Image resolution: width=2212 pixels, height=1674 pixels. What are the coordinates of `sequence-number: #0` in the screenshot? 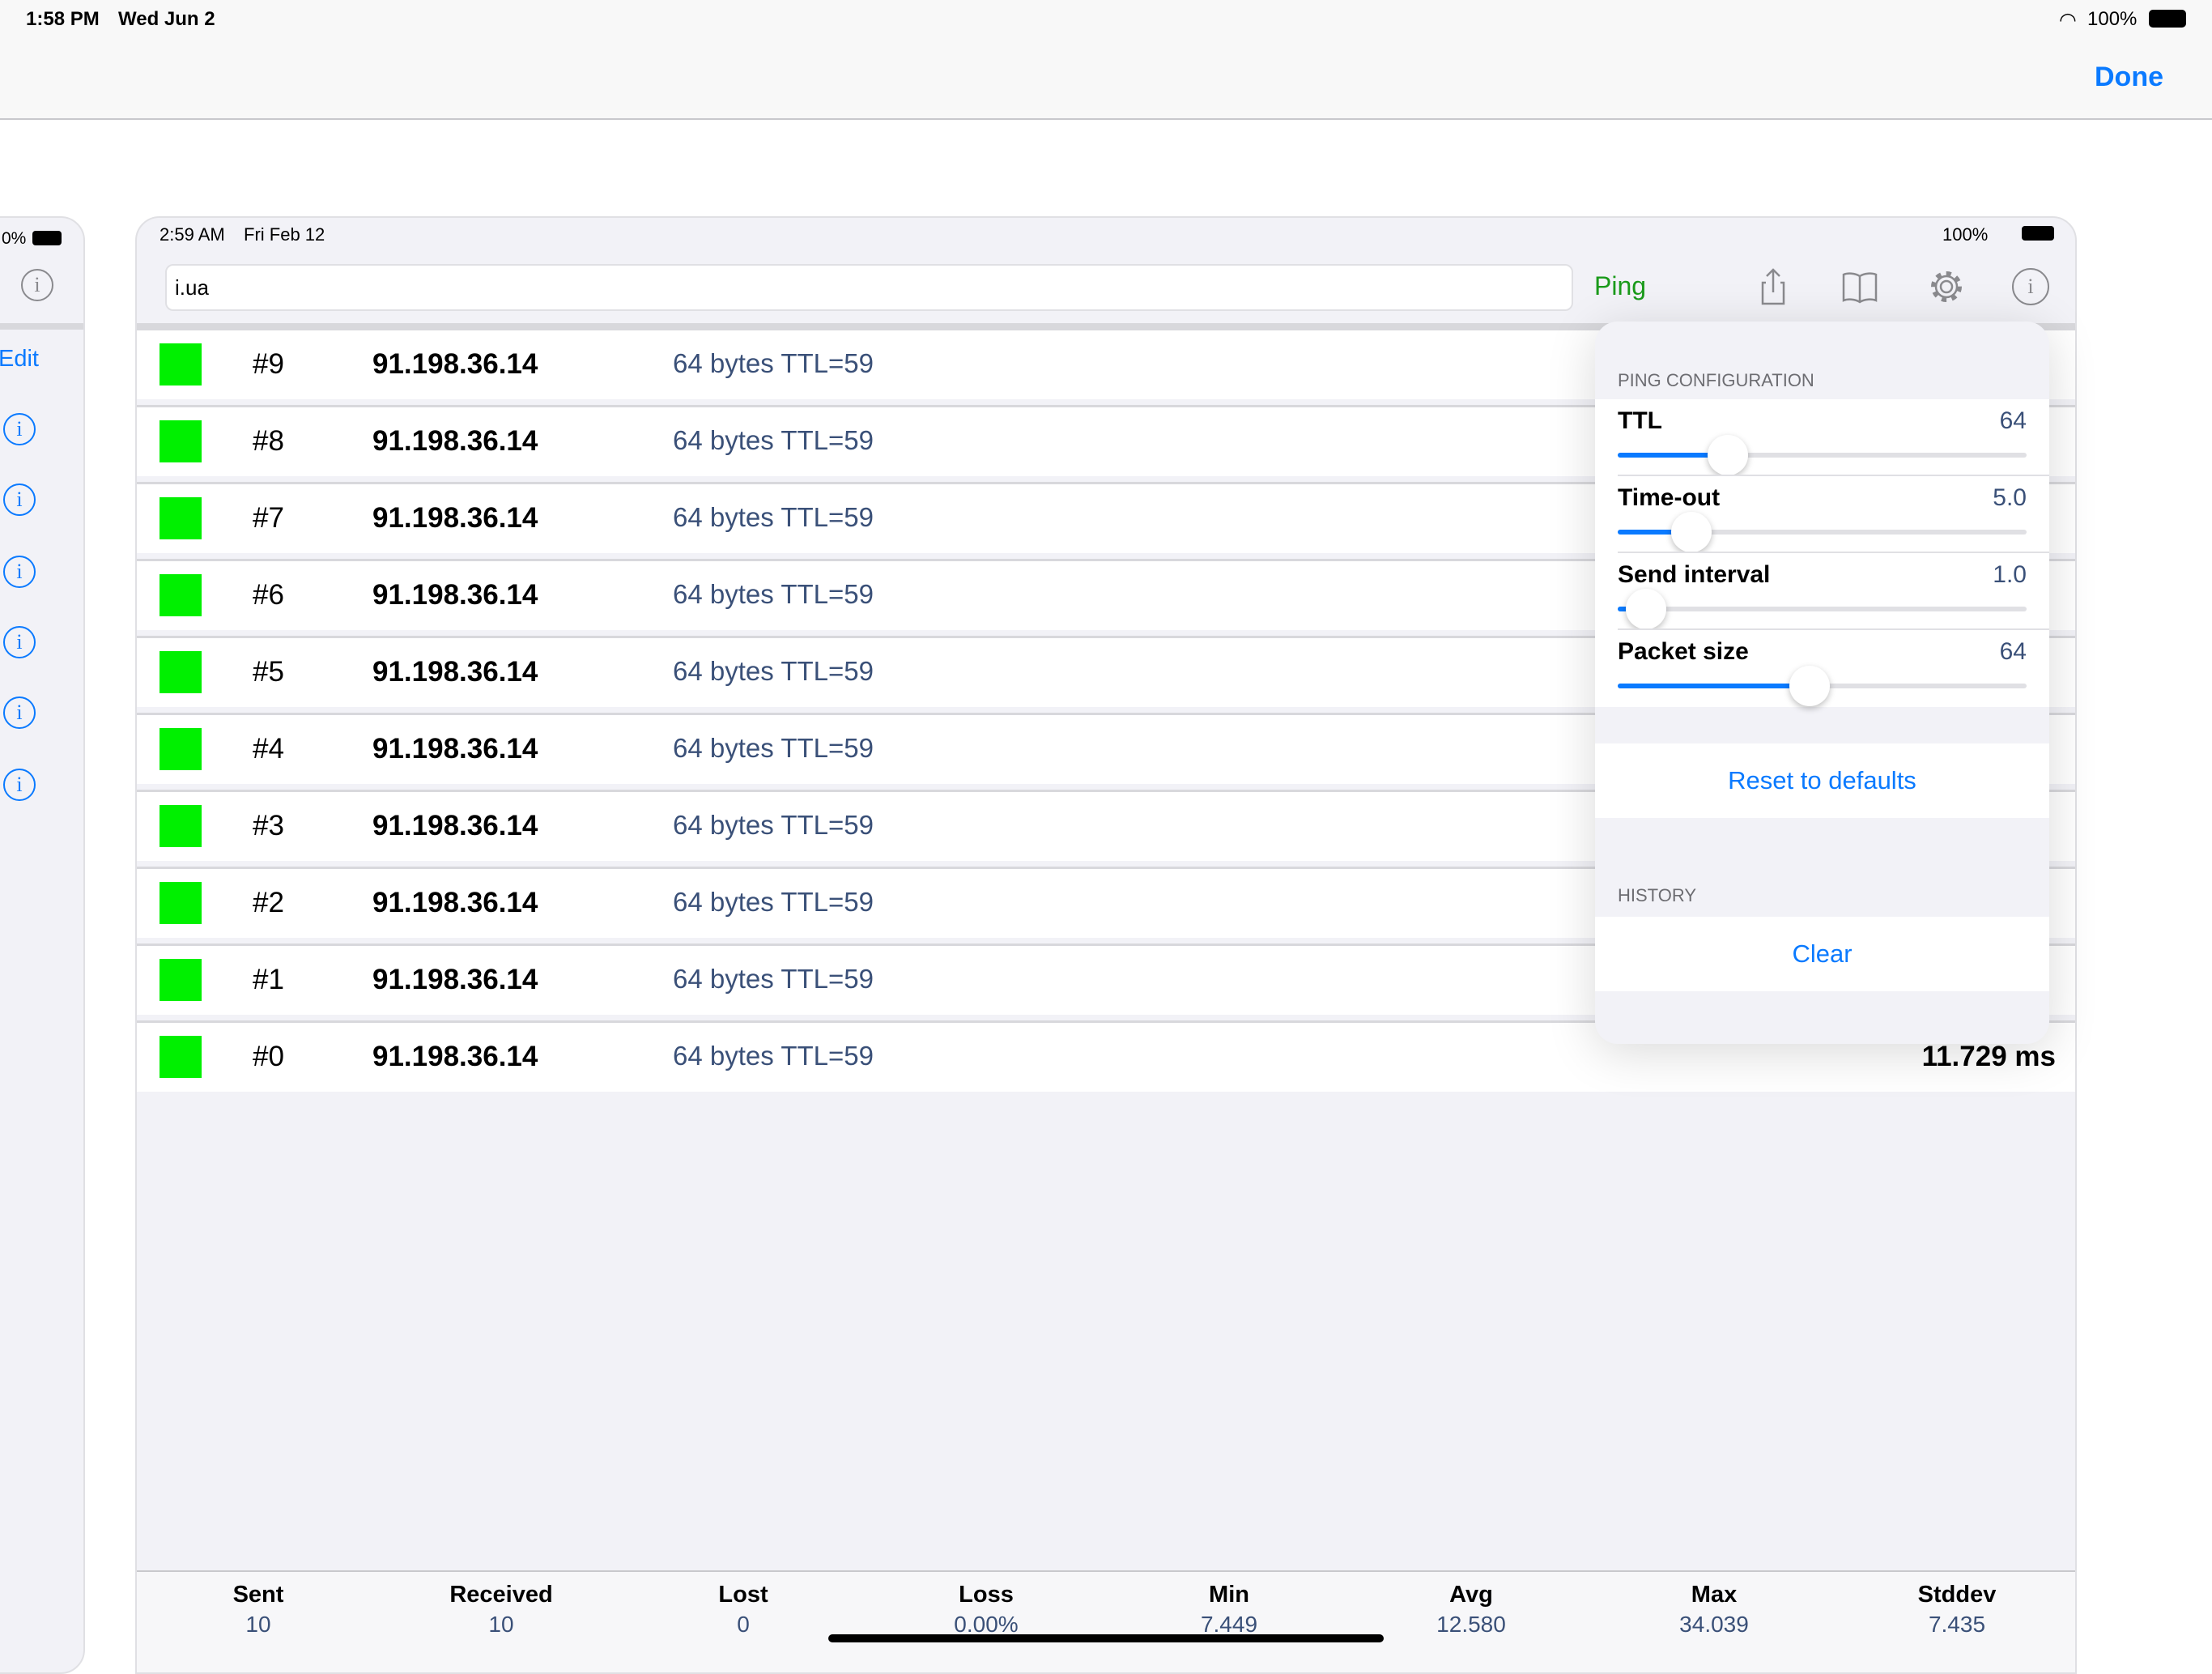 It's located at (268, 1056).